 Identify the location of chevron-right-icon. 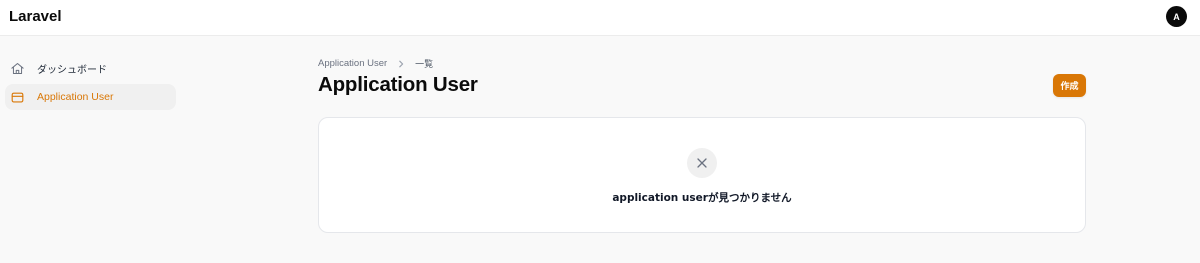
(401, 64).